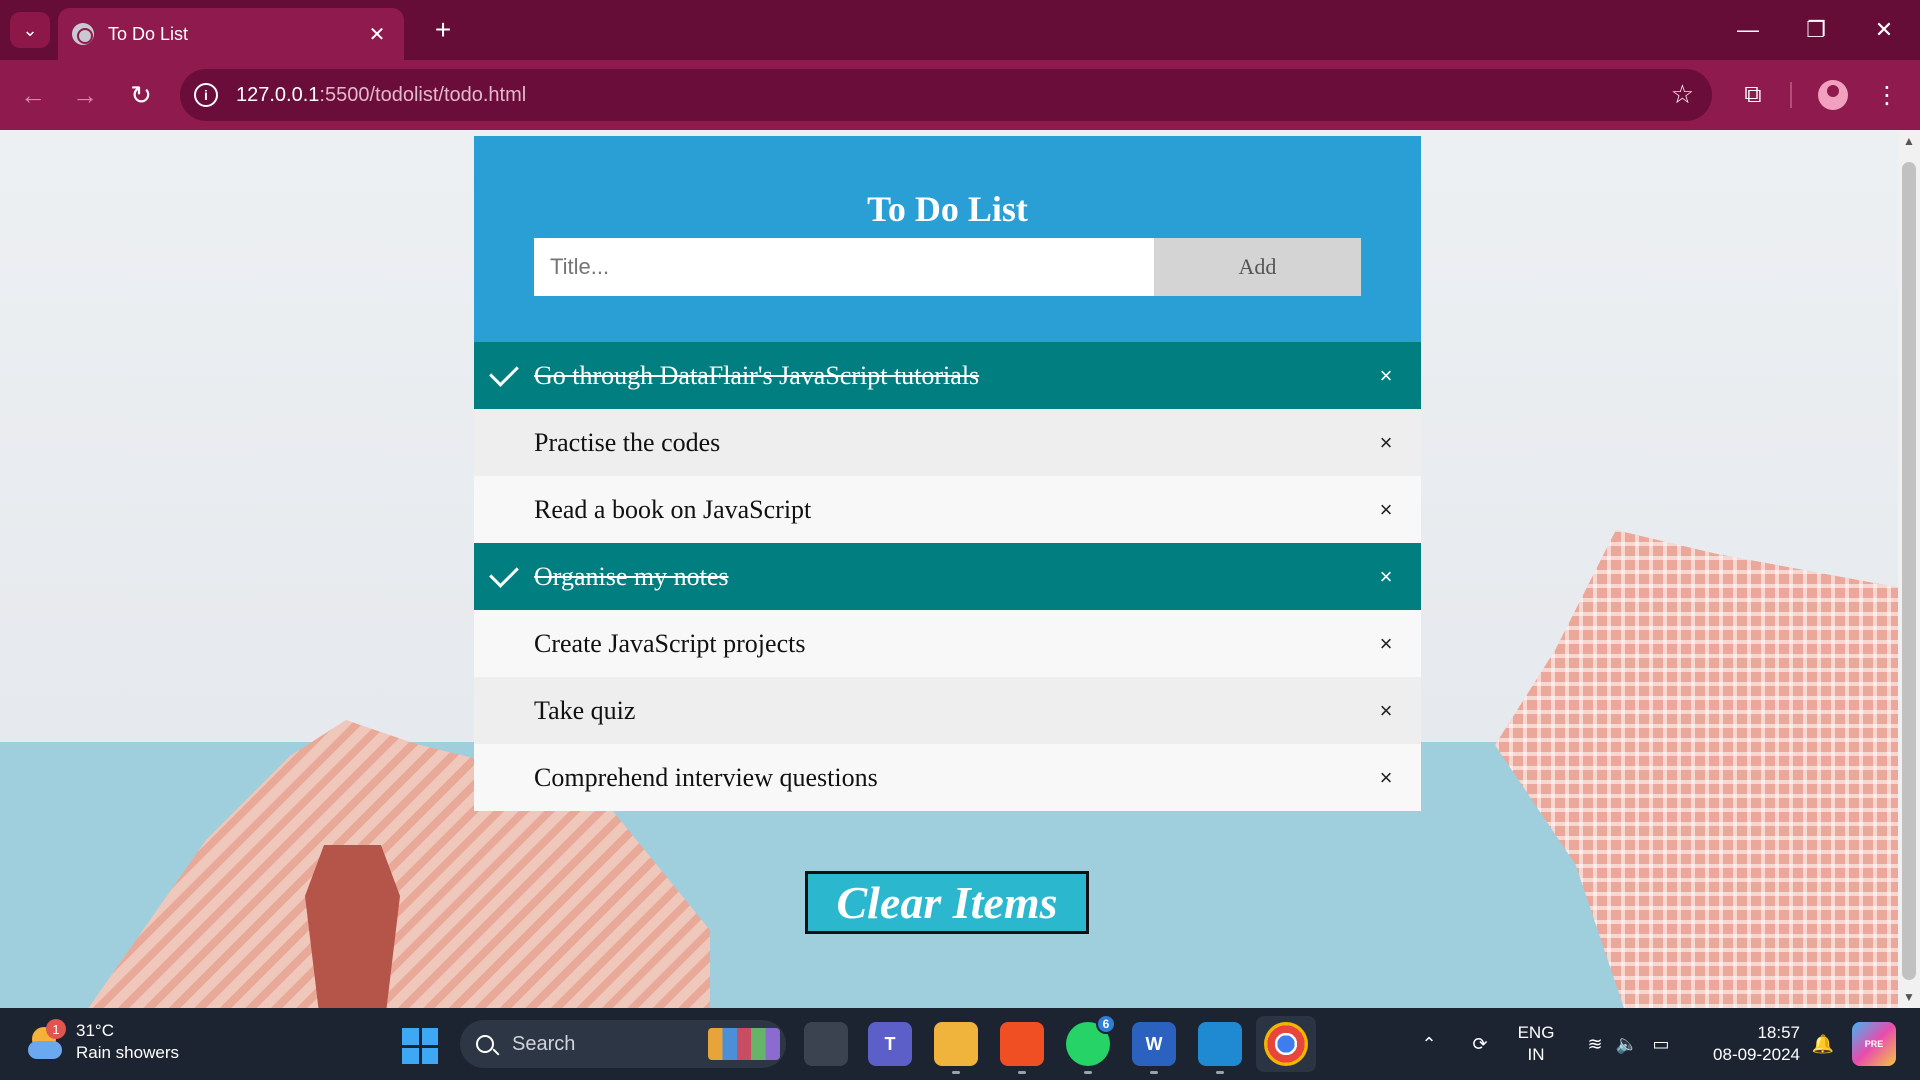 This screenshot has width=1920, height=1080. I want to click on teams-label: T, so click(890, 1043).